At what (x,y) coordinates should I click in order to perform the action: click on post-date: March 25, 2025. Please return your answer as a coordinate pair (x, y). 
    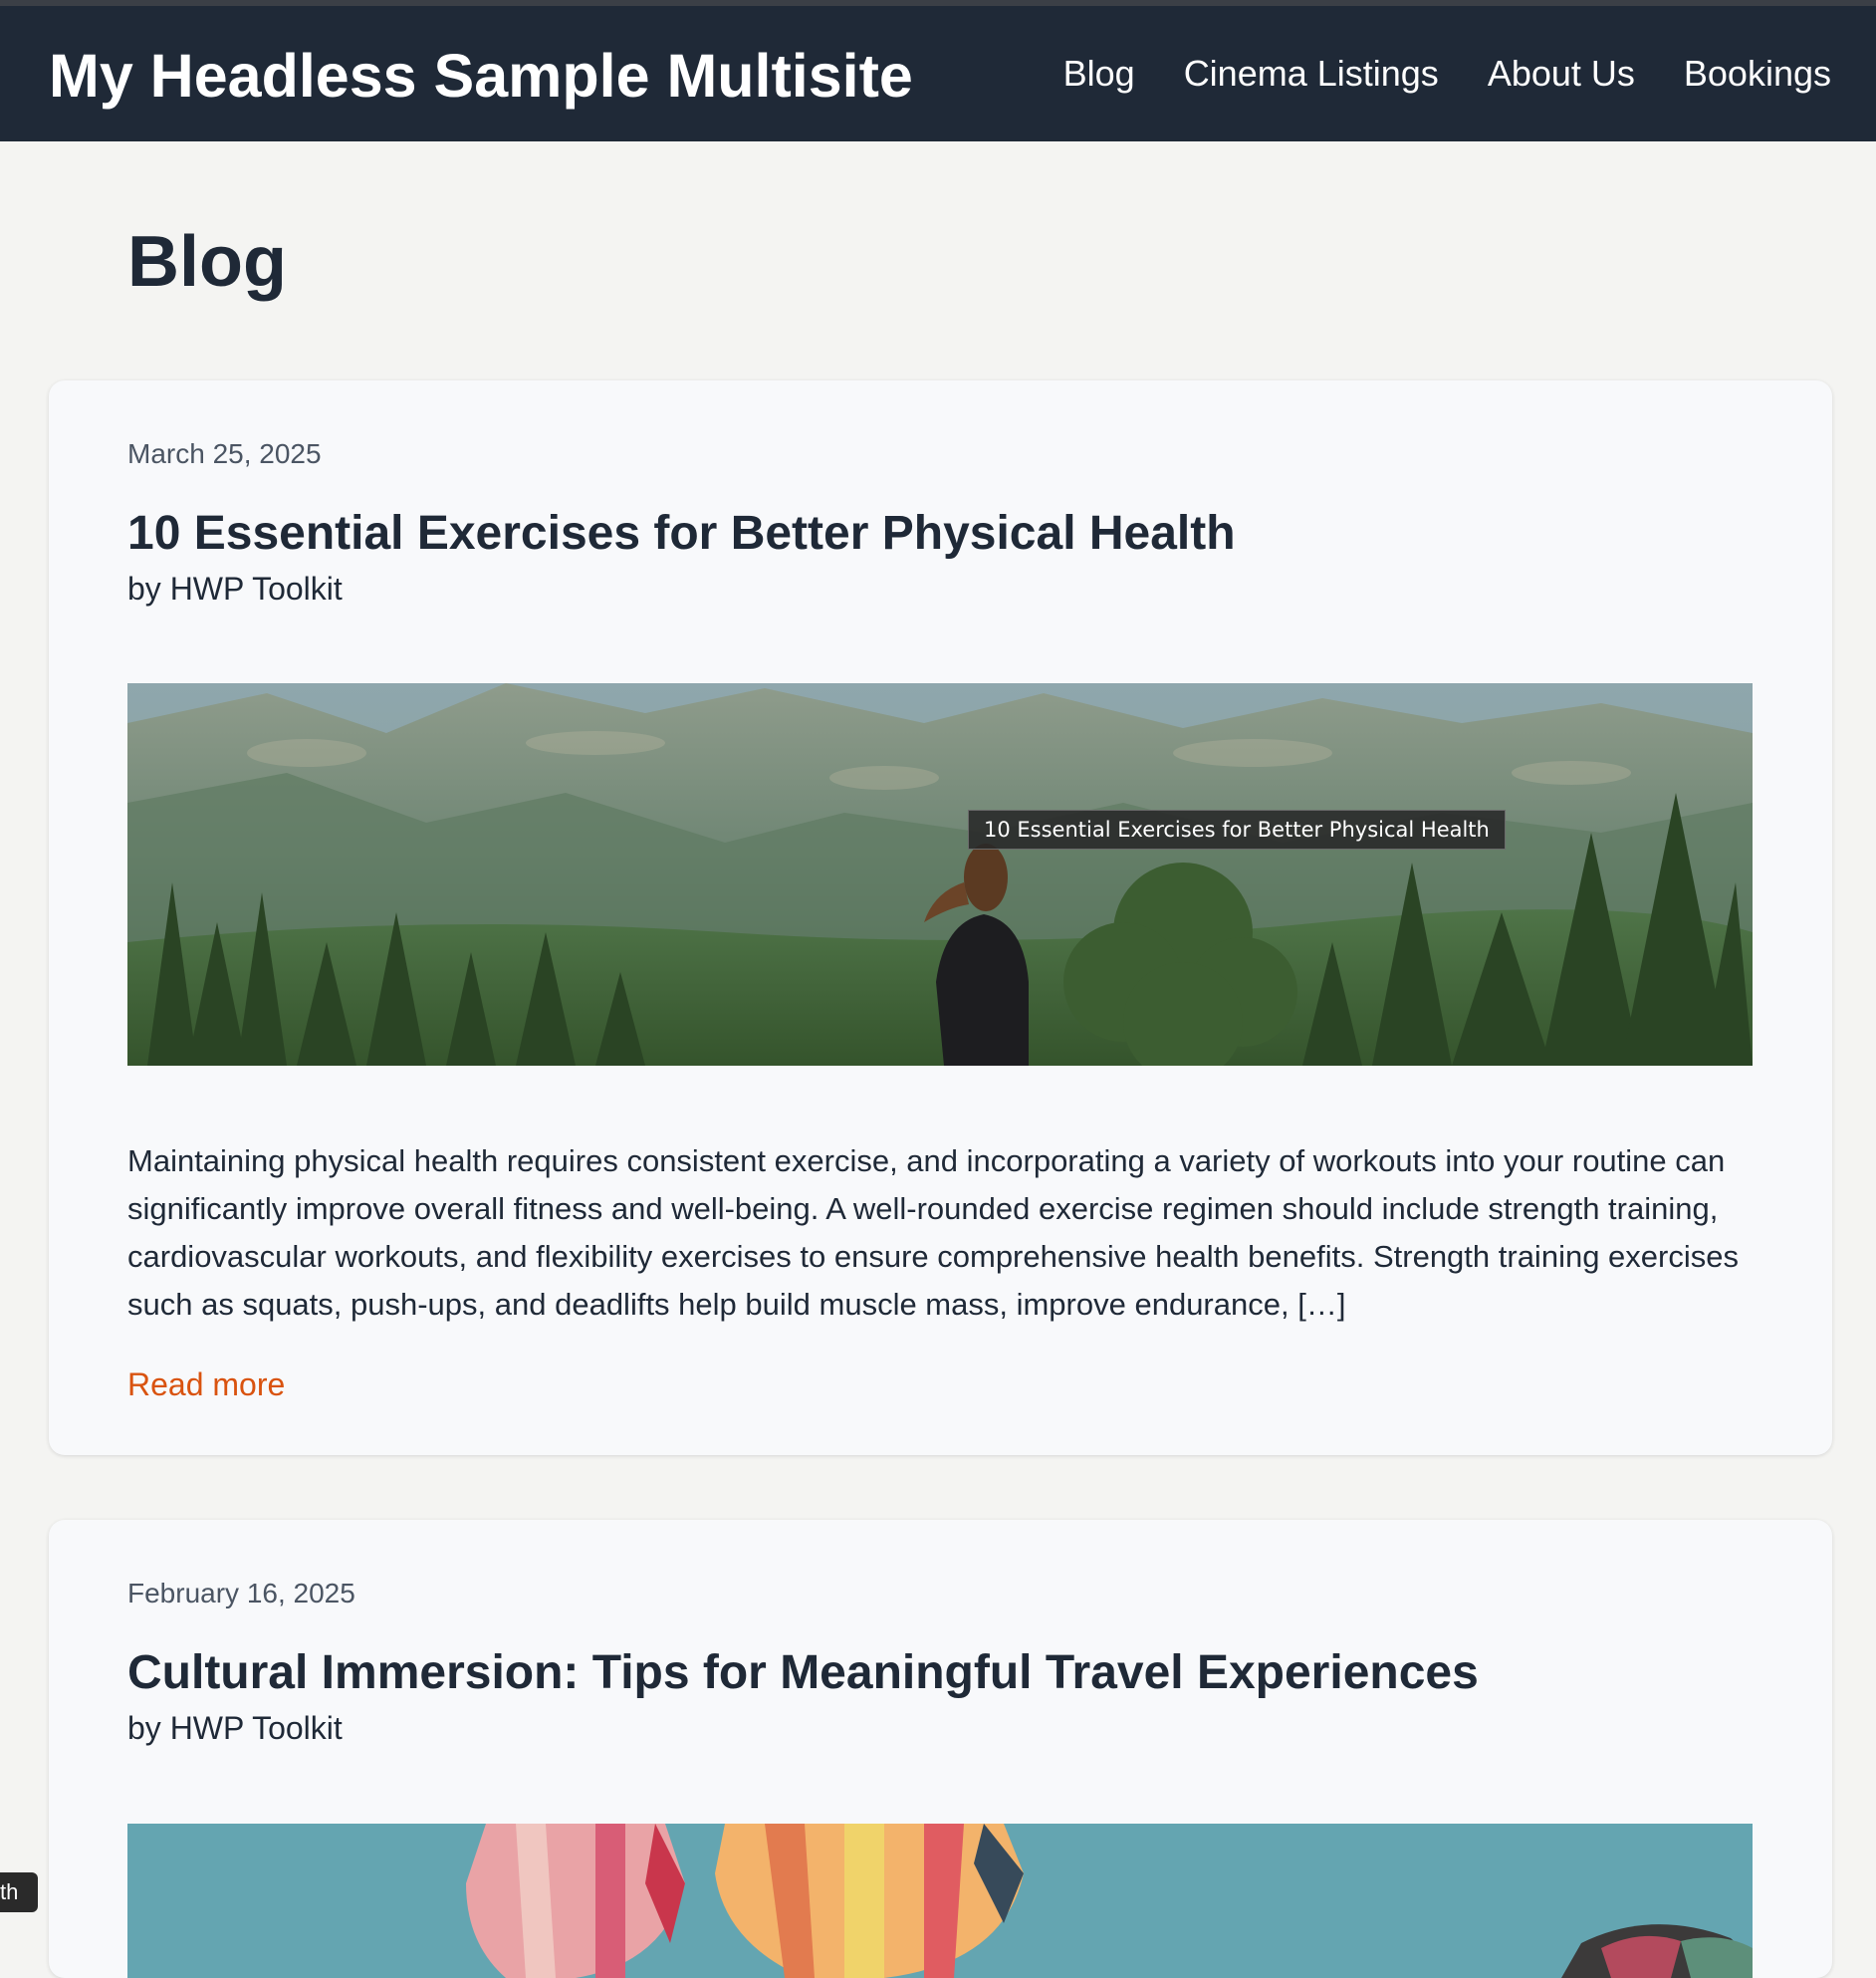
    Looking at the image, I should click on (225, 454).